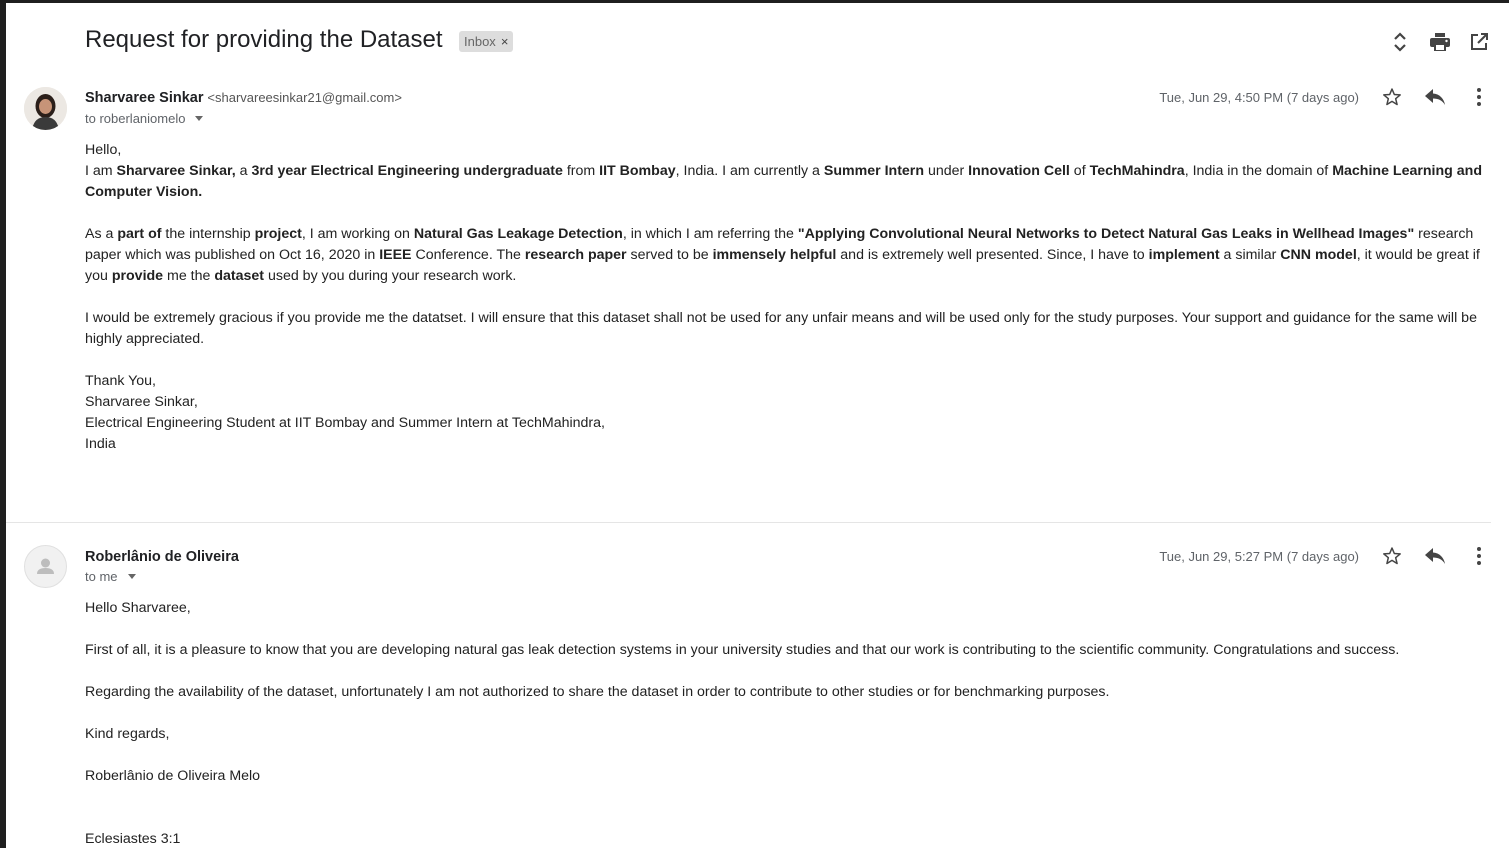 This screenshot has width=1509, height=848. I want to click on sender-name: Sharvaree Sinkar, so click(144, 98).